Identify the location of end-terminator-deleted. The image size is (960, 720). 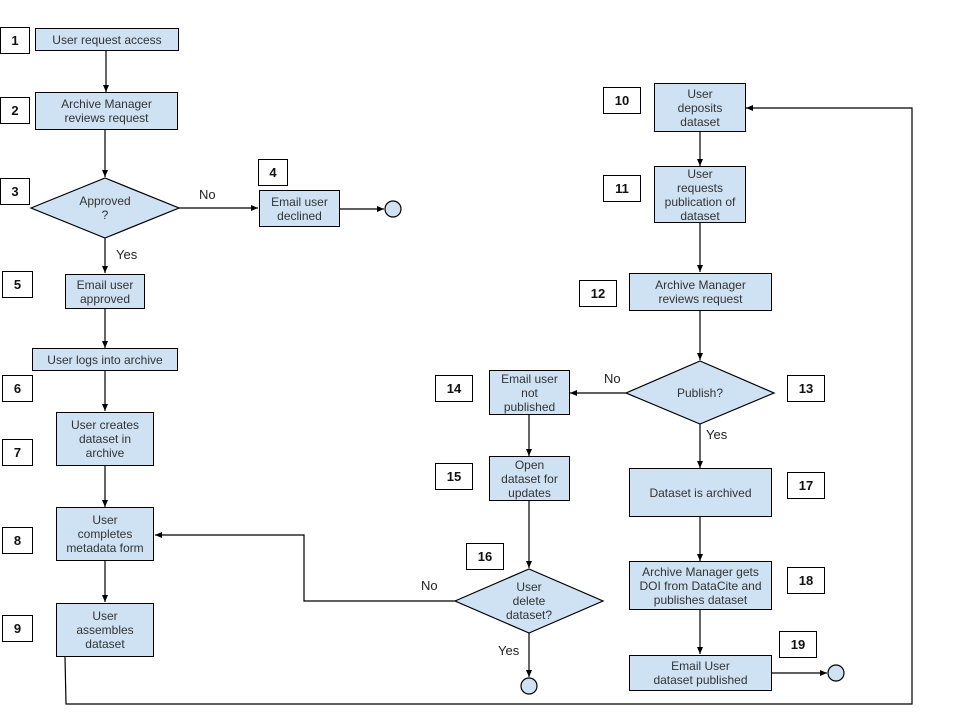
(529, 686).